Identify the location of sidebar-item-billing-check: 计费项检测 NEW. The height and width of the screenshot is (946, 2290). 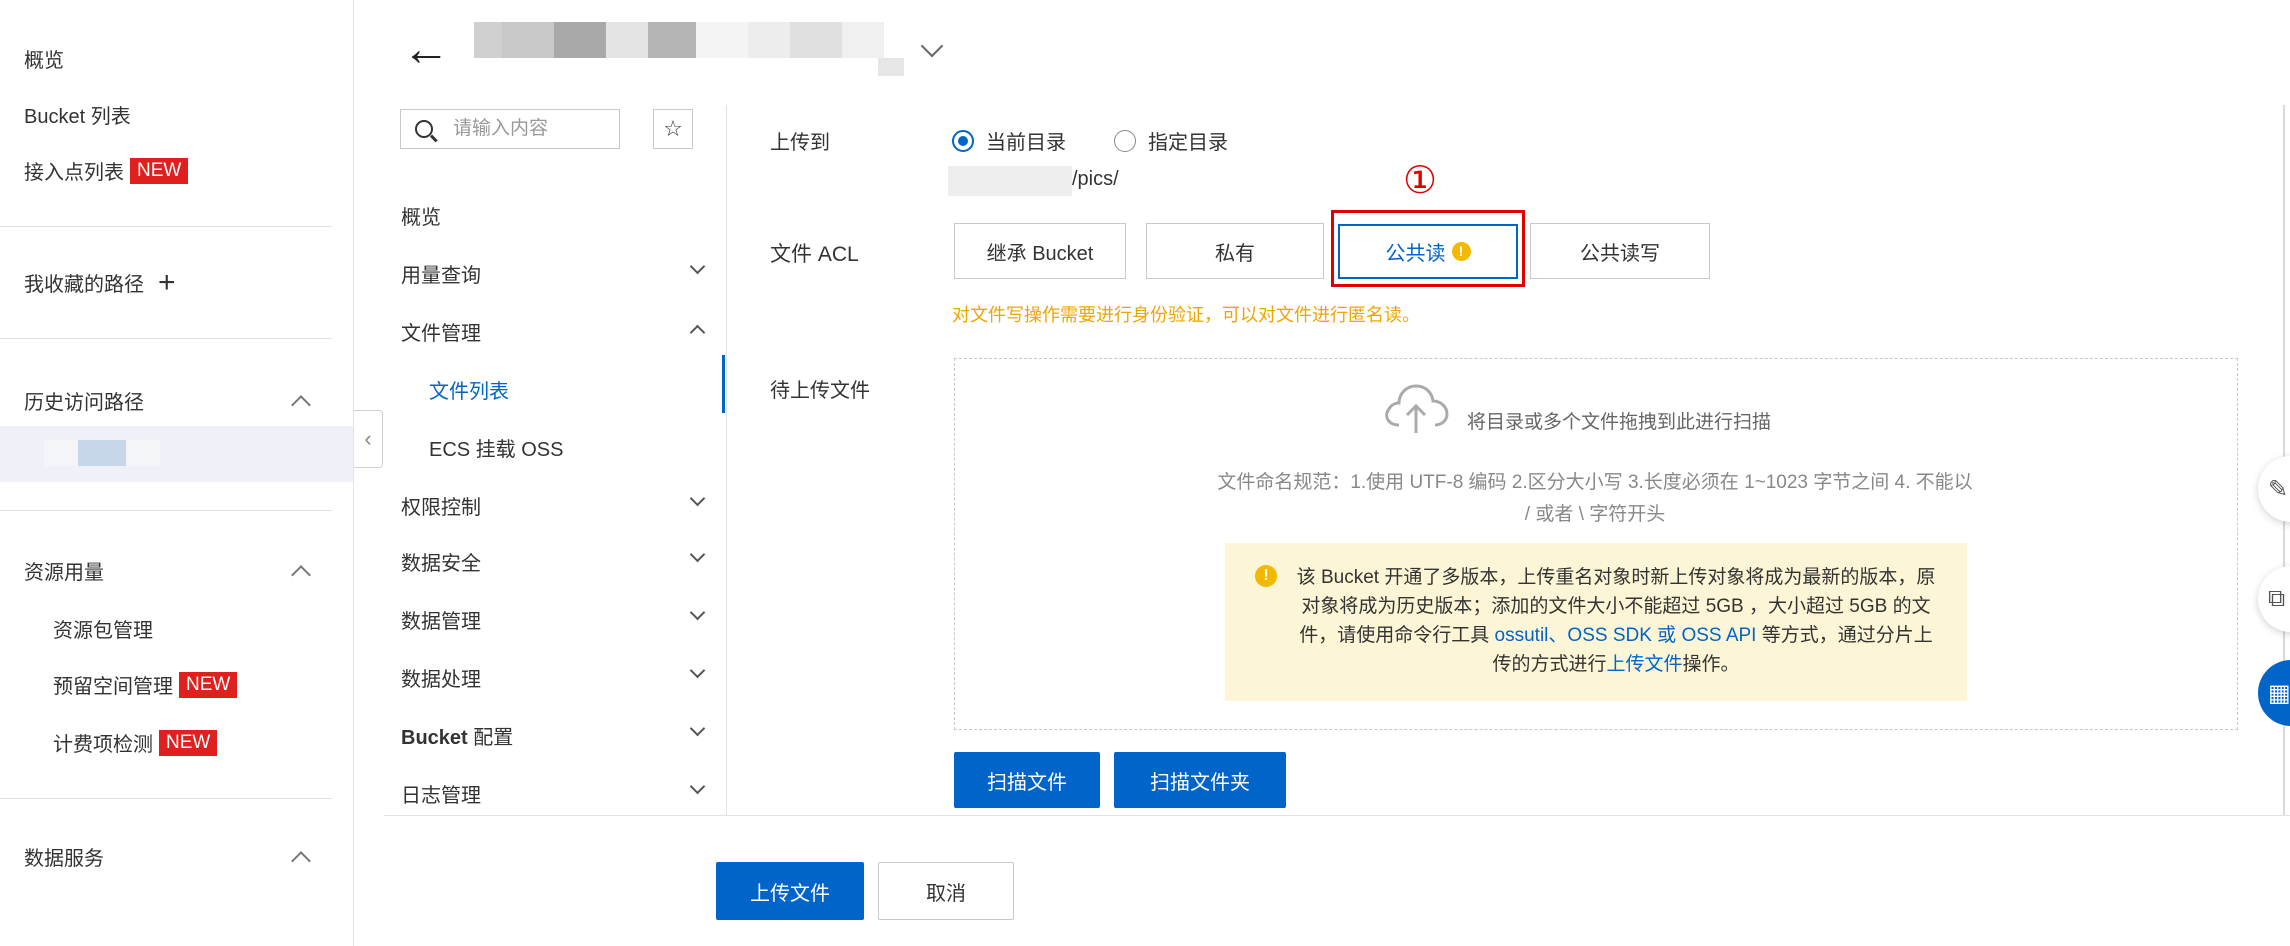
(135, 742).